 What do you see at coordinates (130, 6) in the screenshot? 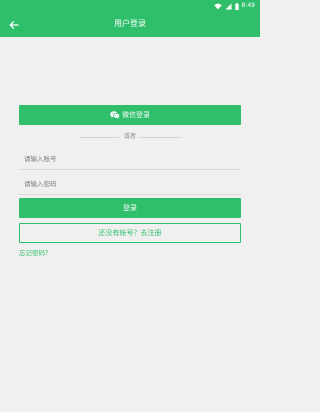
I see `status-bar: 8:49` at bounding box center [130, 6].